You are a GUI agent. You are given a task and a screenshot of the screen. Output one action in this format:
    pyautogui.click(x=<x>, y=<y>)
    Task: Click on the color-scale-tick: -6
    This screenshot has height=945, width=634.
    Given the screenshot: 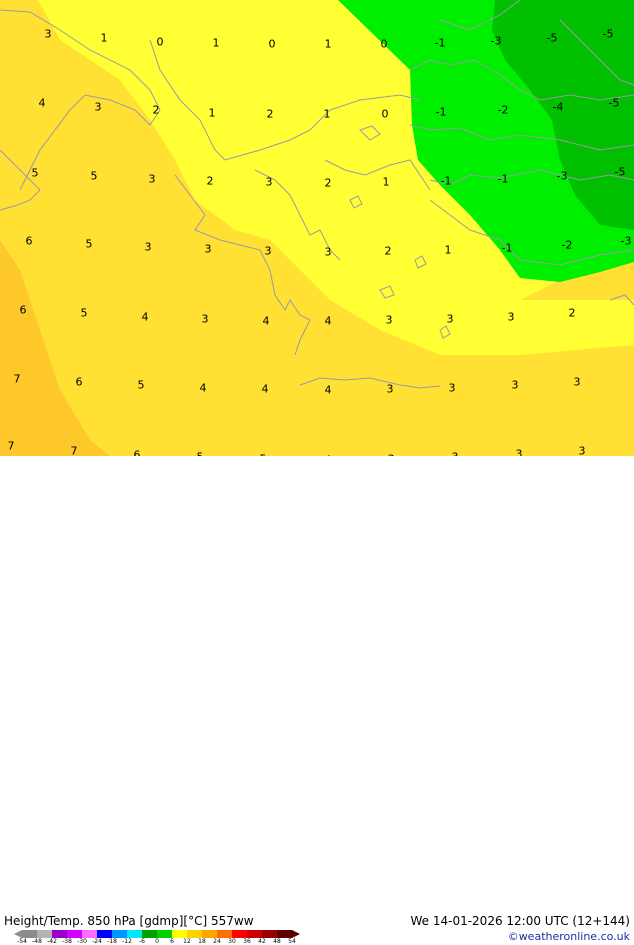 What is the action you would take?
    pyautogui.click(x=142, y=941)
    